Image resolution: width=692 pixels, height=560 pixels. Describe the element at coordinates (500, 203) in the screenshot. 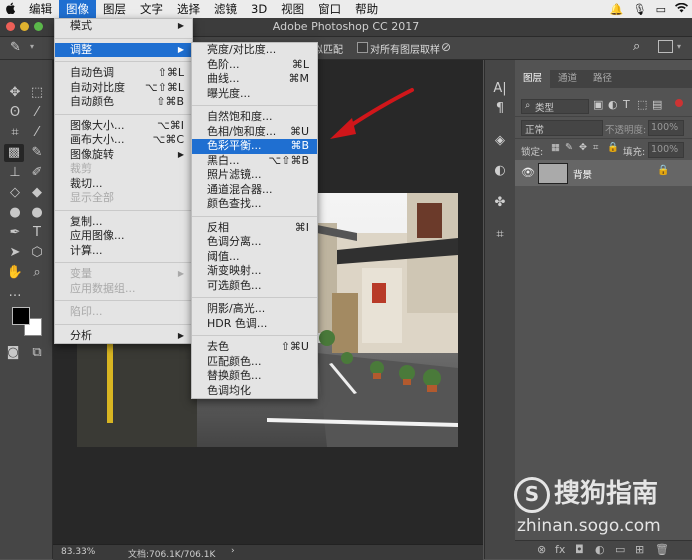

I see `styles-icon: ✤` at that location.